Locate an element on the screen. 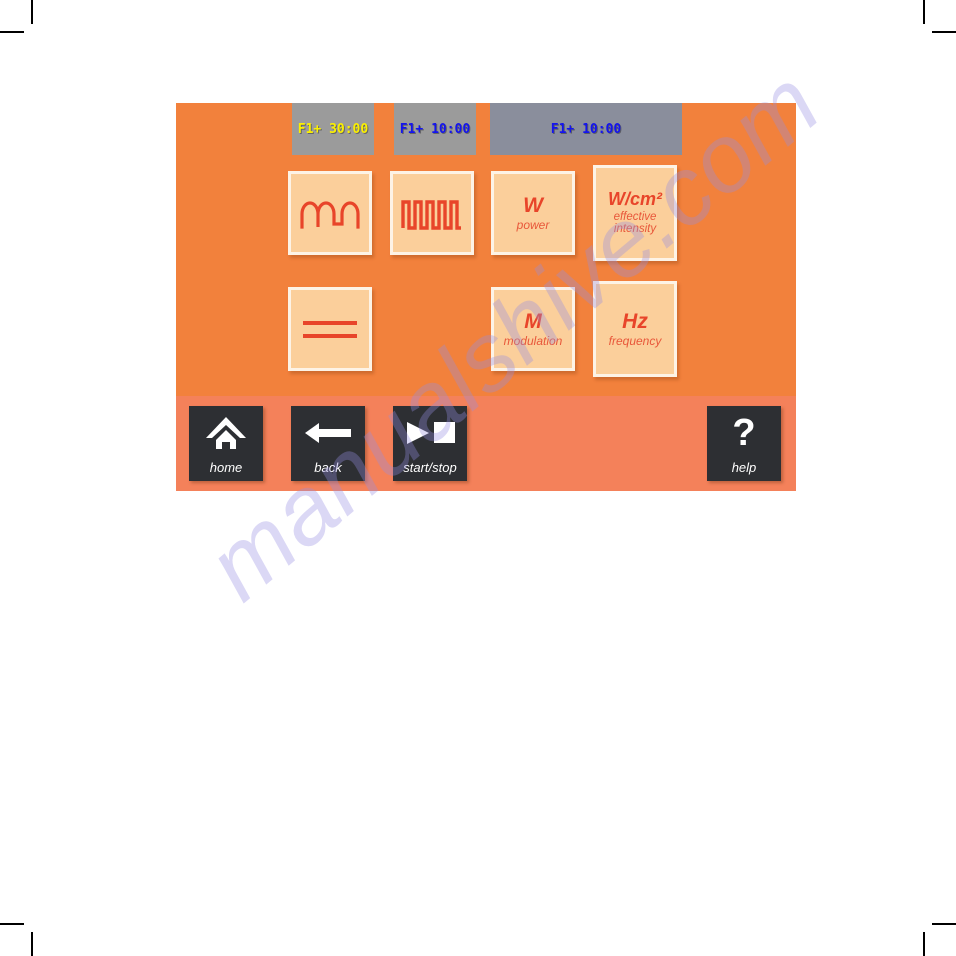 The height and width of the screenshot is (956, 956). effective-intensity-label-line2: intensity is located at coordinates (635, 229).